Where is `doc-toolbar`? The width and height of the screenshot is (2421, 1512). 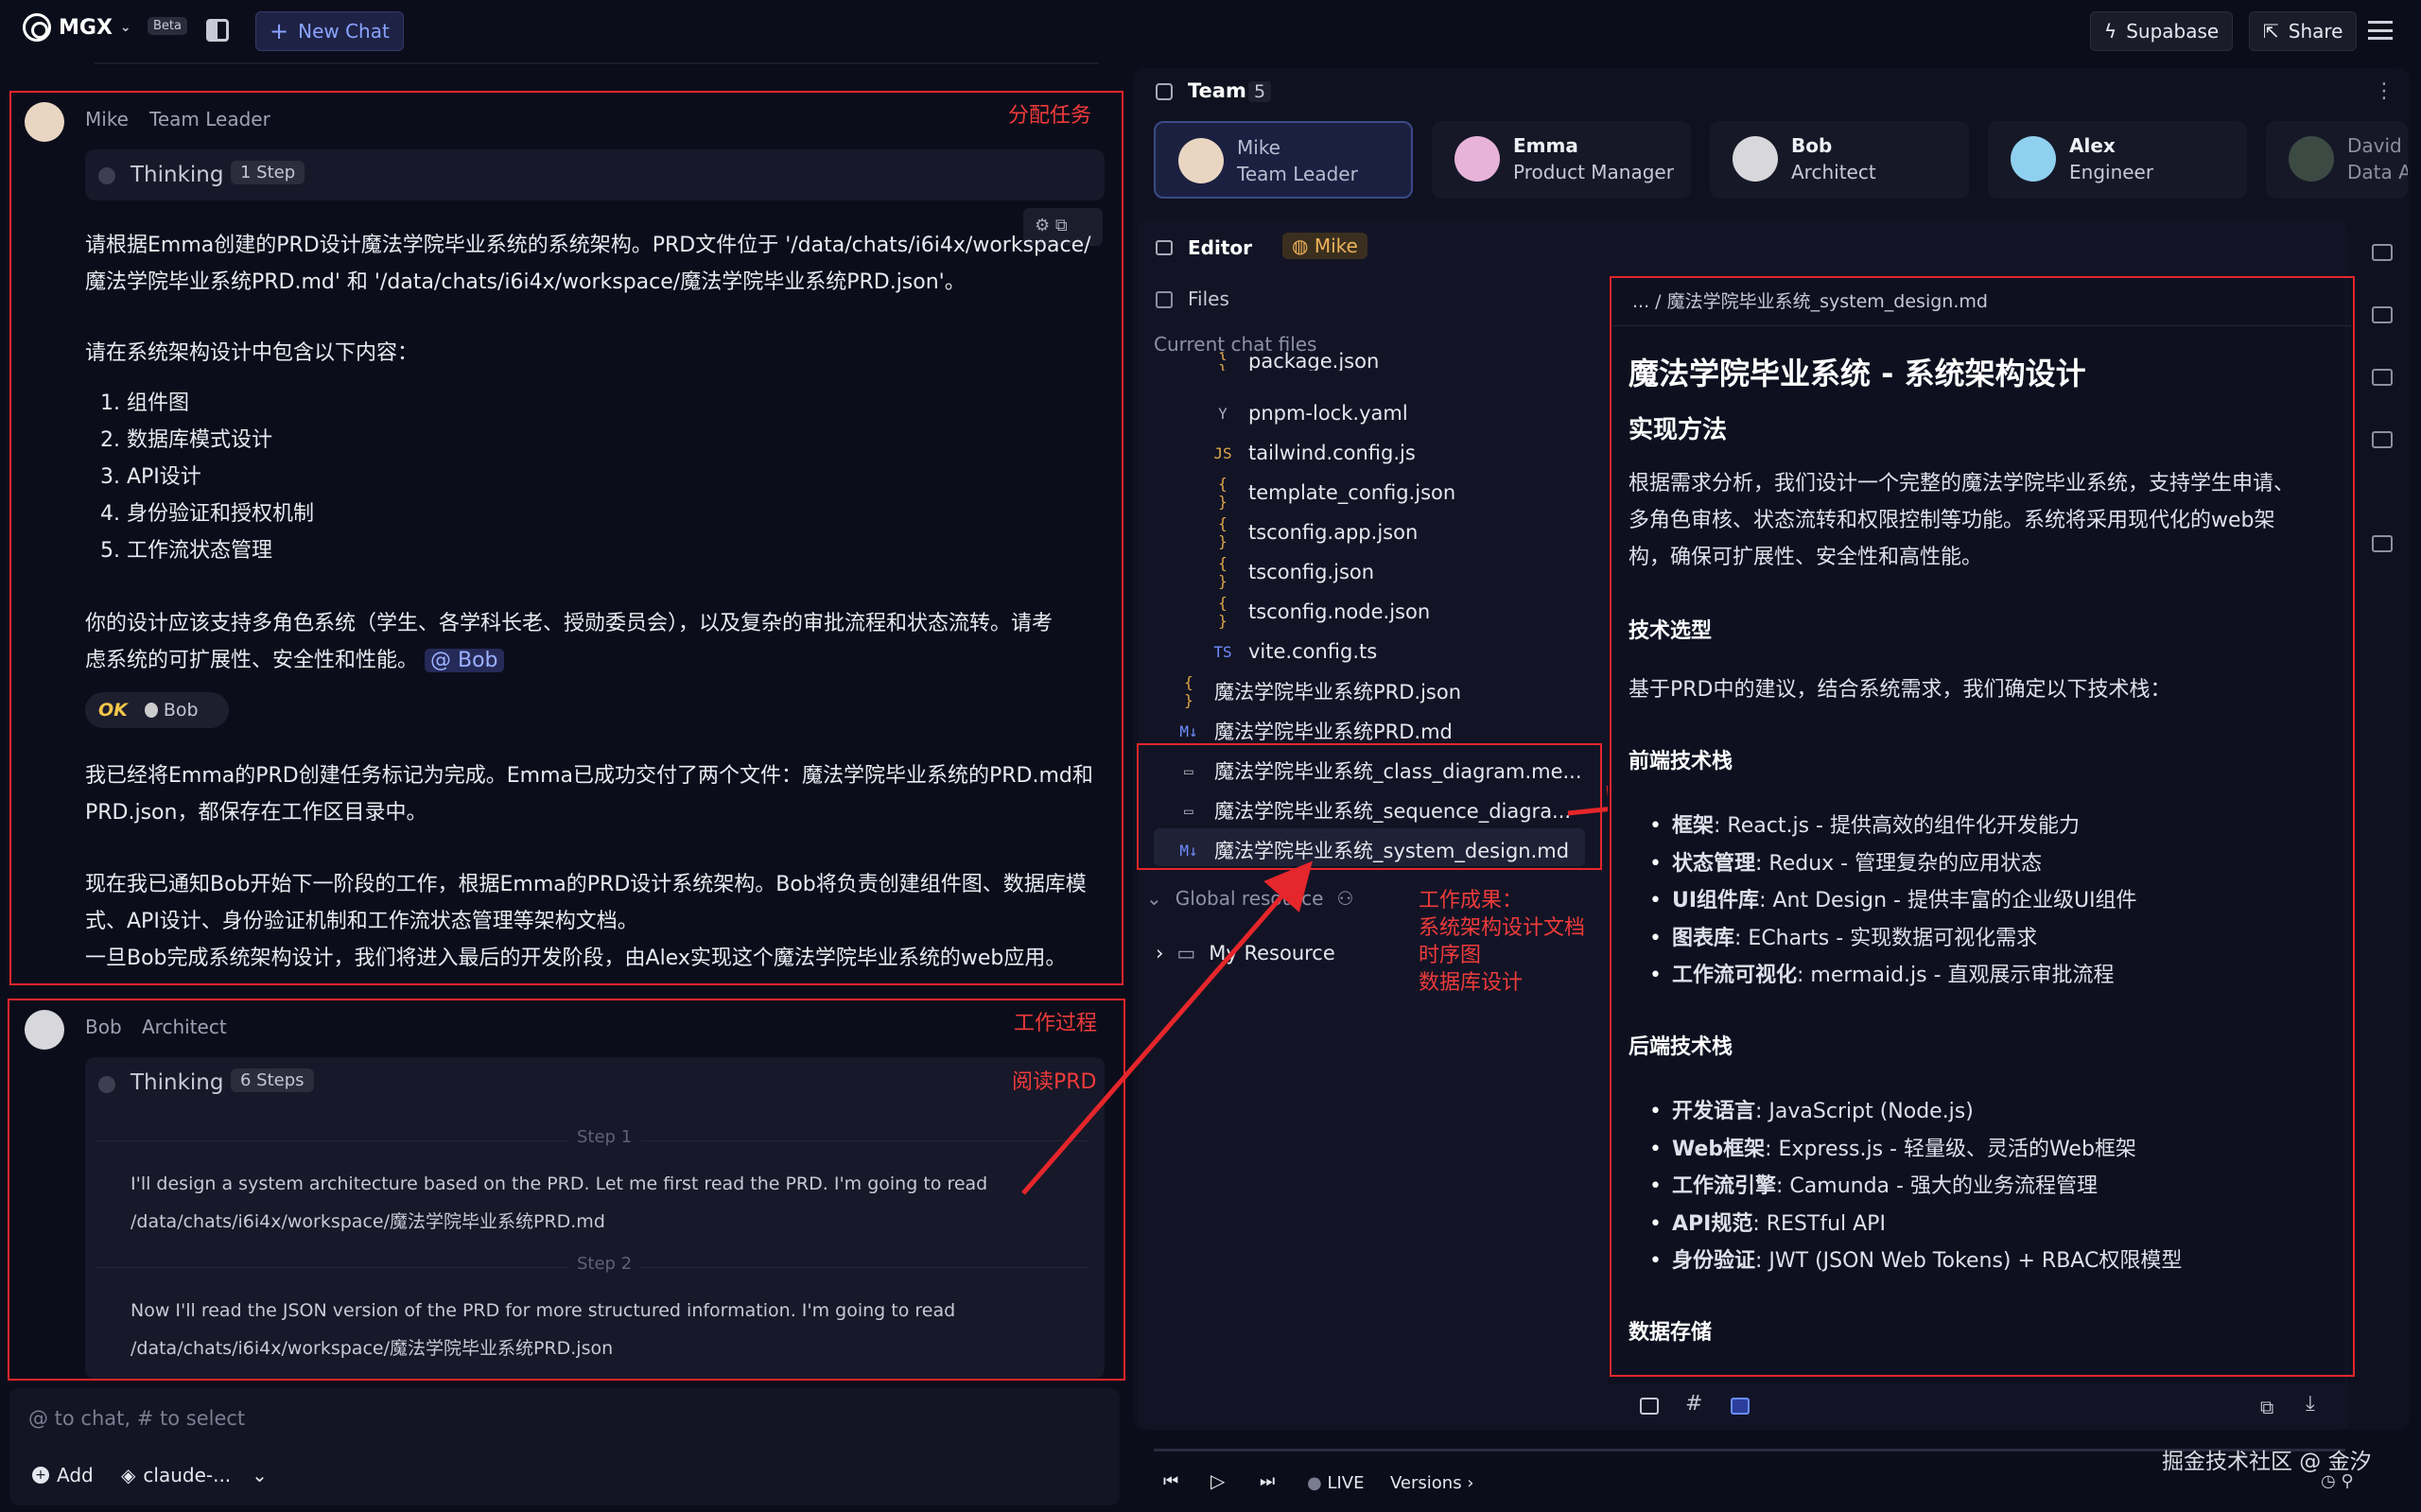 doc-toolbar is located at coordinates (1980, 1406).